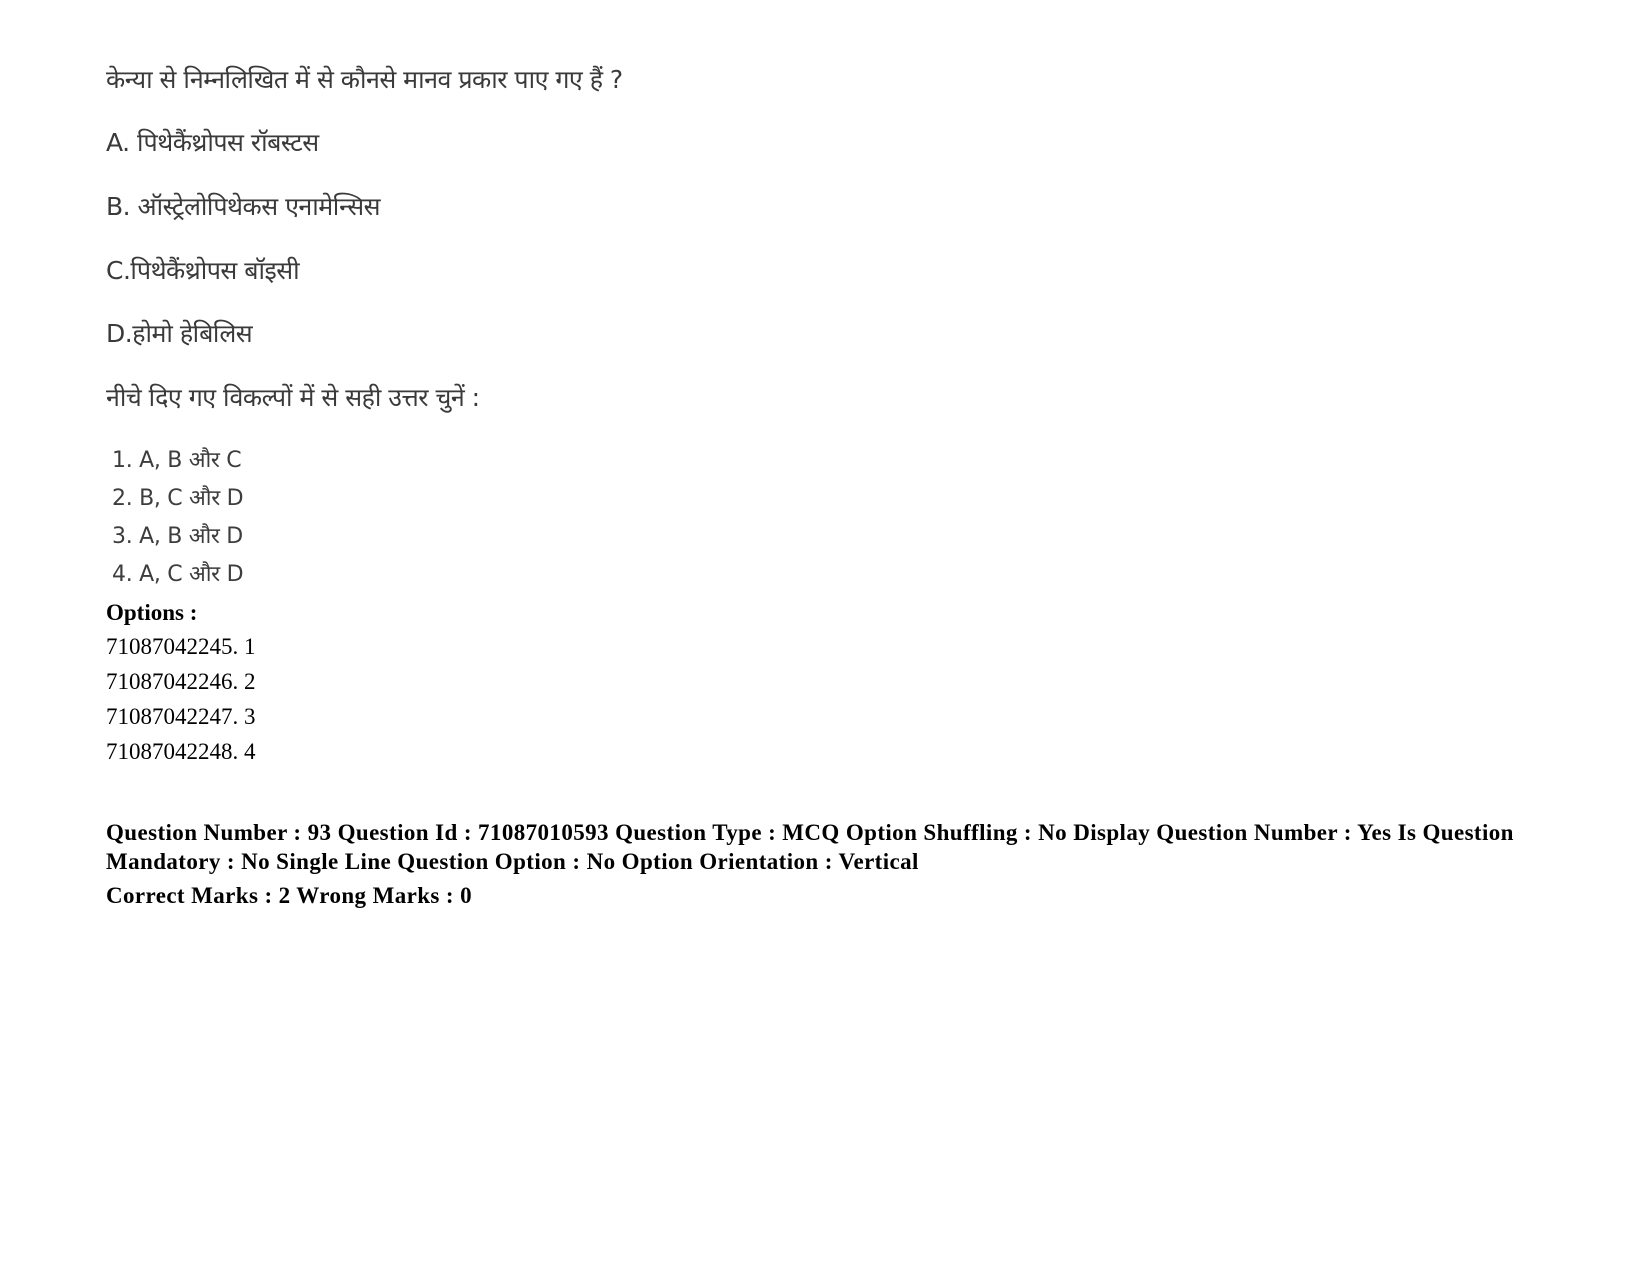  What do you see at coordinates (118, 142) in the screenshot?
I see `statement-label: A.` at bounding box center [118, 142].